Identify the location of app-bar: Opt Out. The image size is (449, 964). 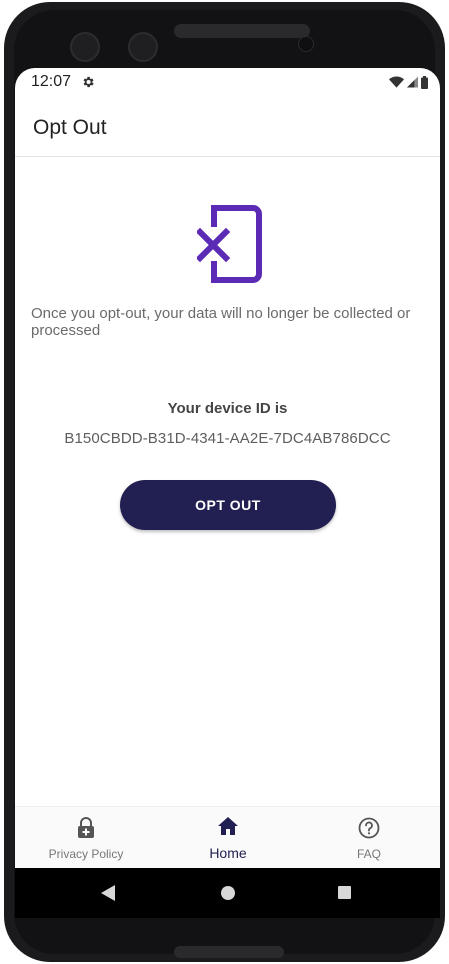
(227, 125).